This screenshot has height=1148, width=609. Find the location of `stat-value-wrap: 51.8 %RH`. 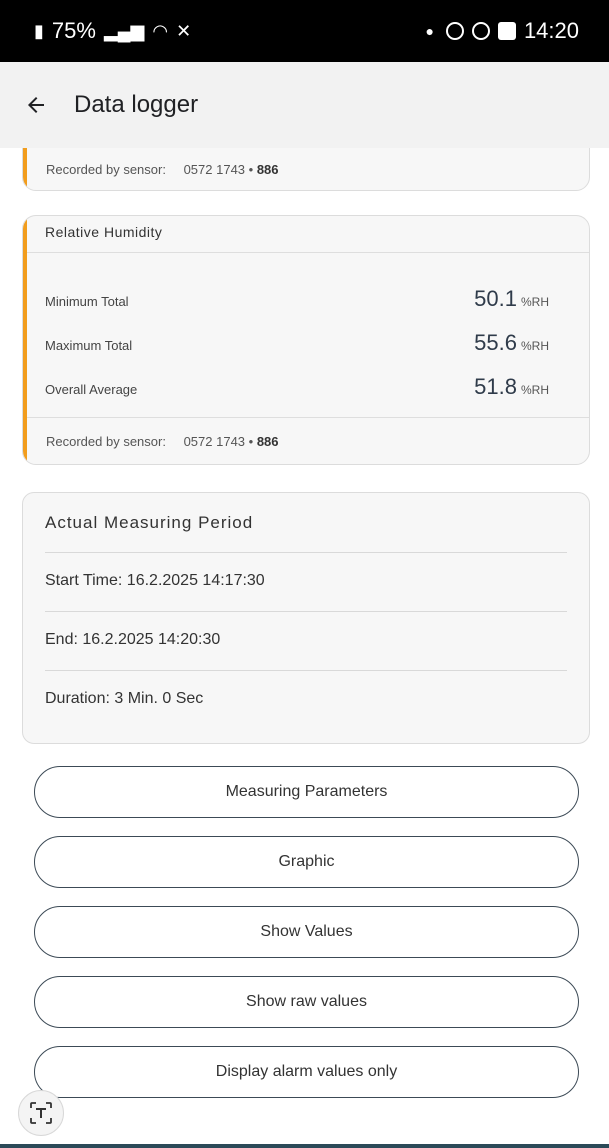

stat-value-wrap: 51.8 %RH is located at coordinates (511, 387).